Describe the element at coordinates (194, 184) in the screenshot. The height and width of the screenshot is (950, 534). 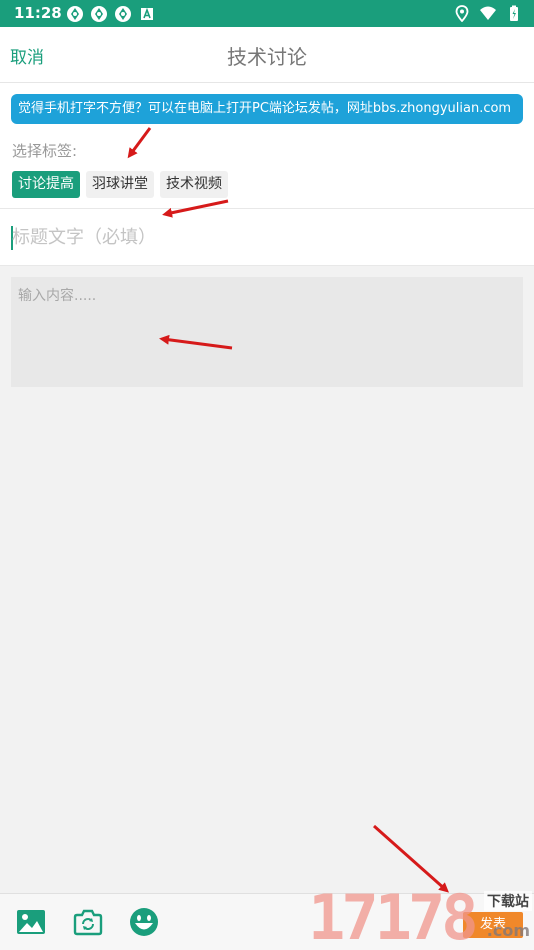
I see `tag-technique-video: 技术视频` at that location.